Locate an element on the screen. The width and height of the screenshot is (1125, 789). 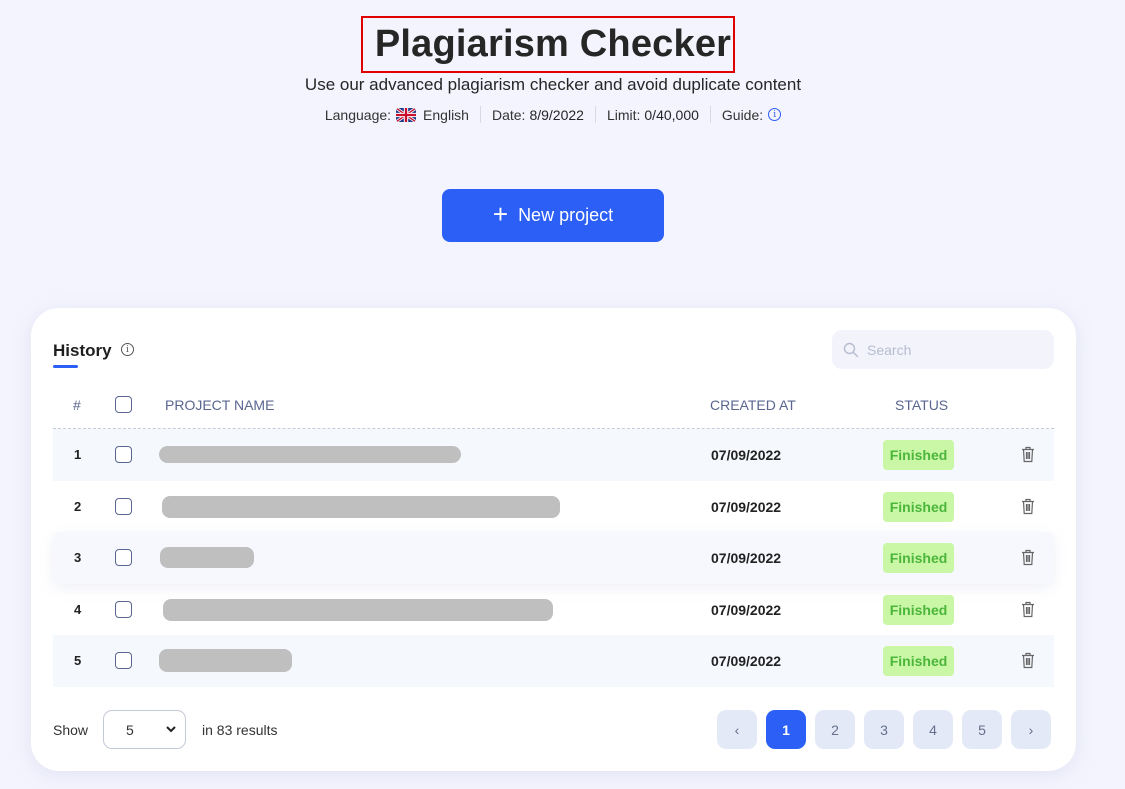
row-index: 4 is located at coordinates (78, 609).